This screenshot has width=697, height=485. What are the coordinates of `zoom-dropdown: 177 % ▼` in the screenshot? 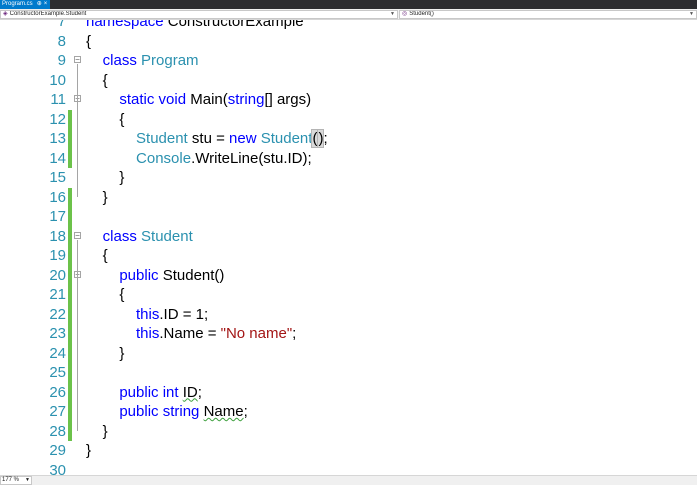 It's located at (16, 480).